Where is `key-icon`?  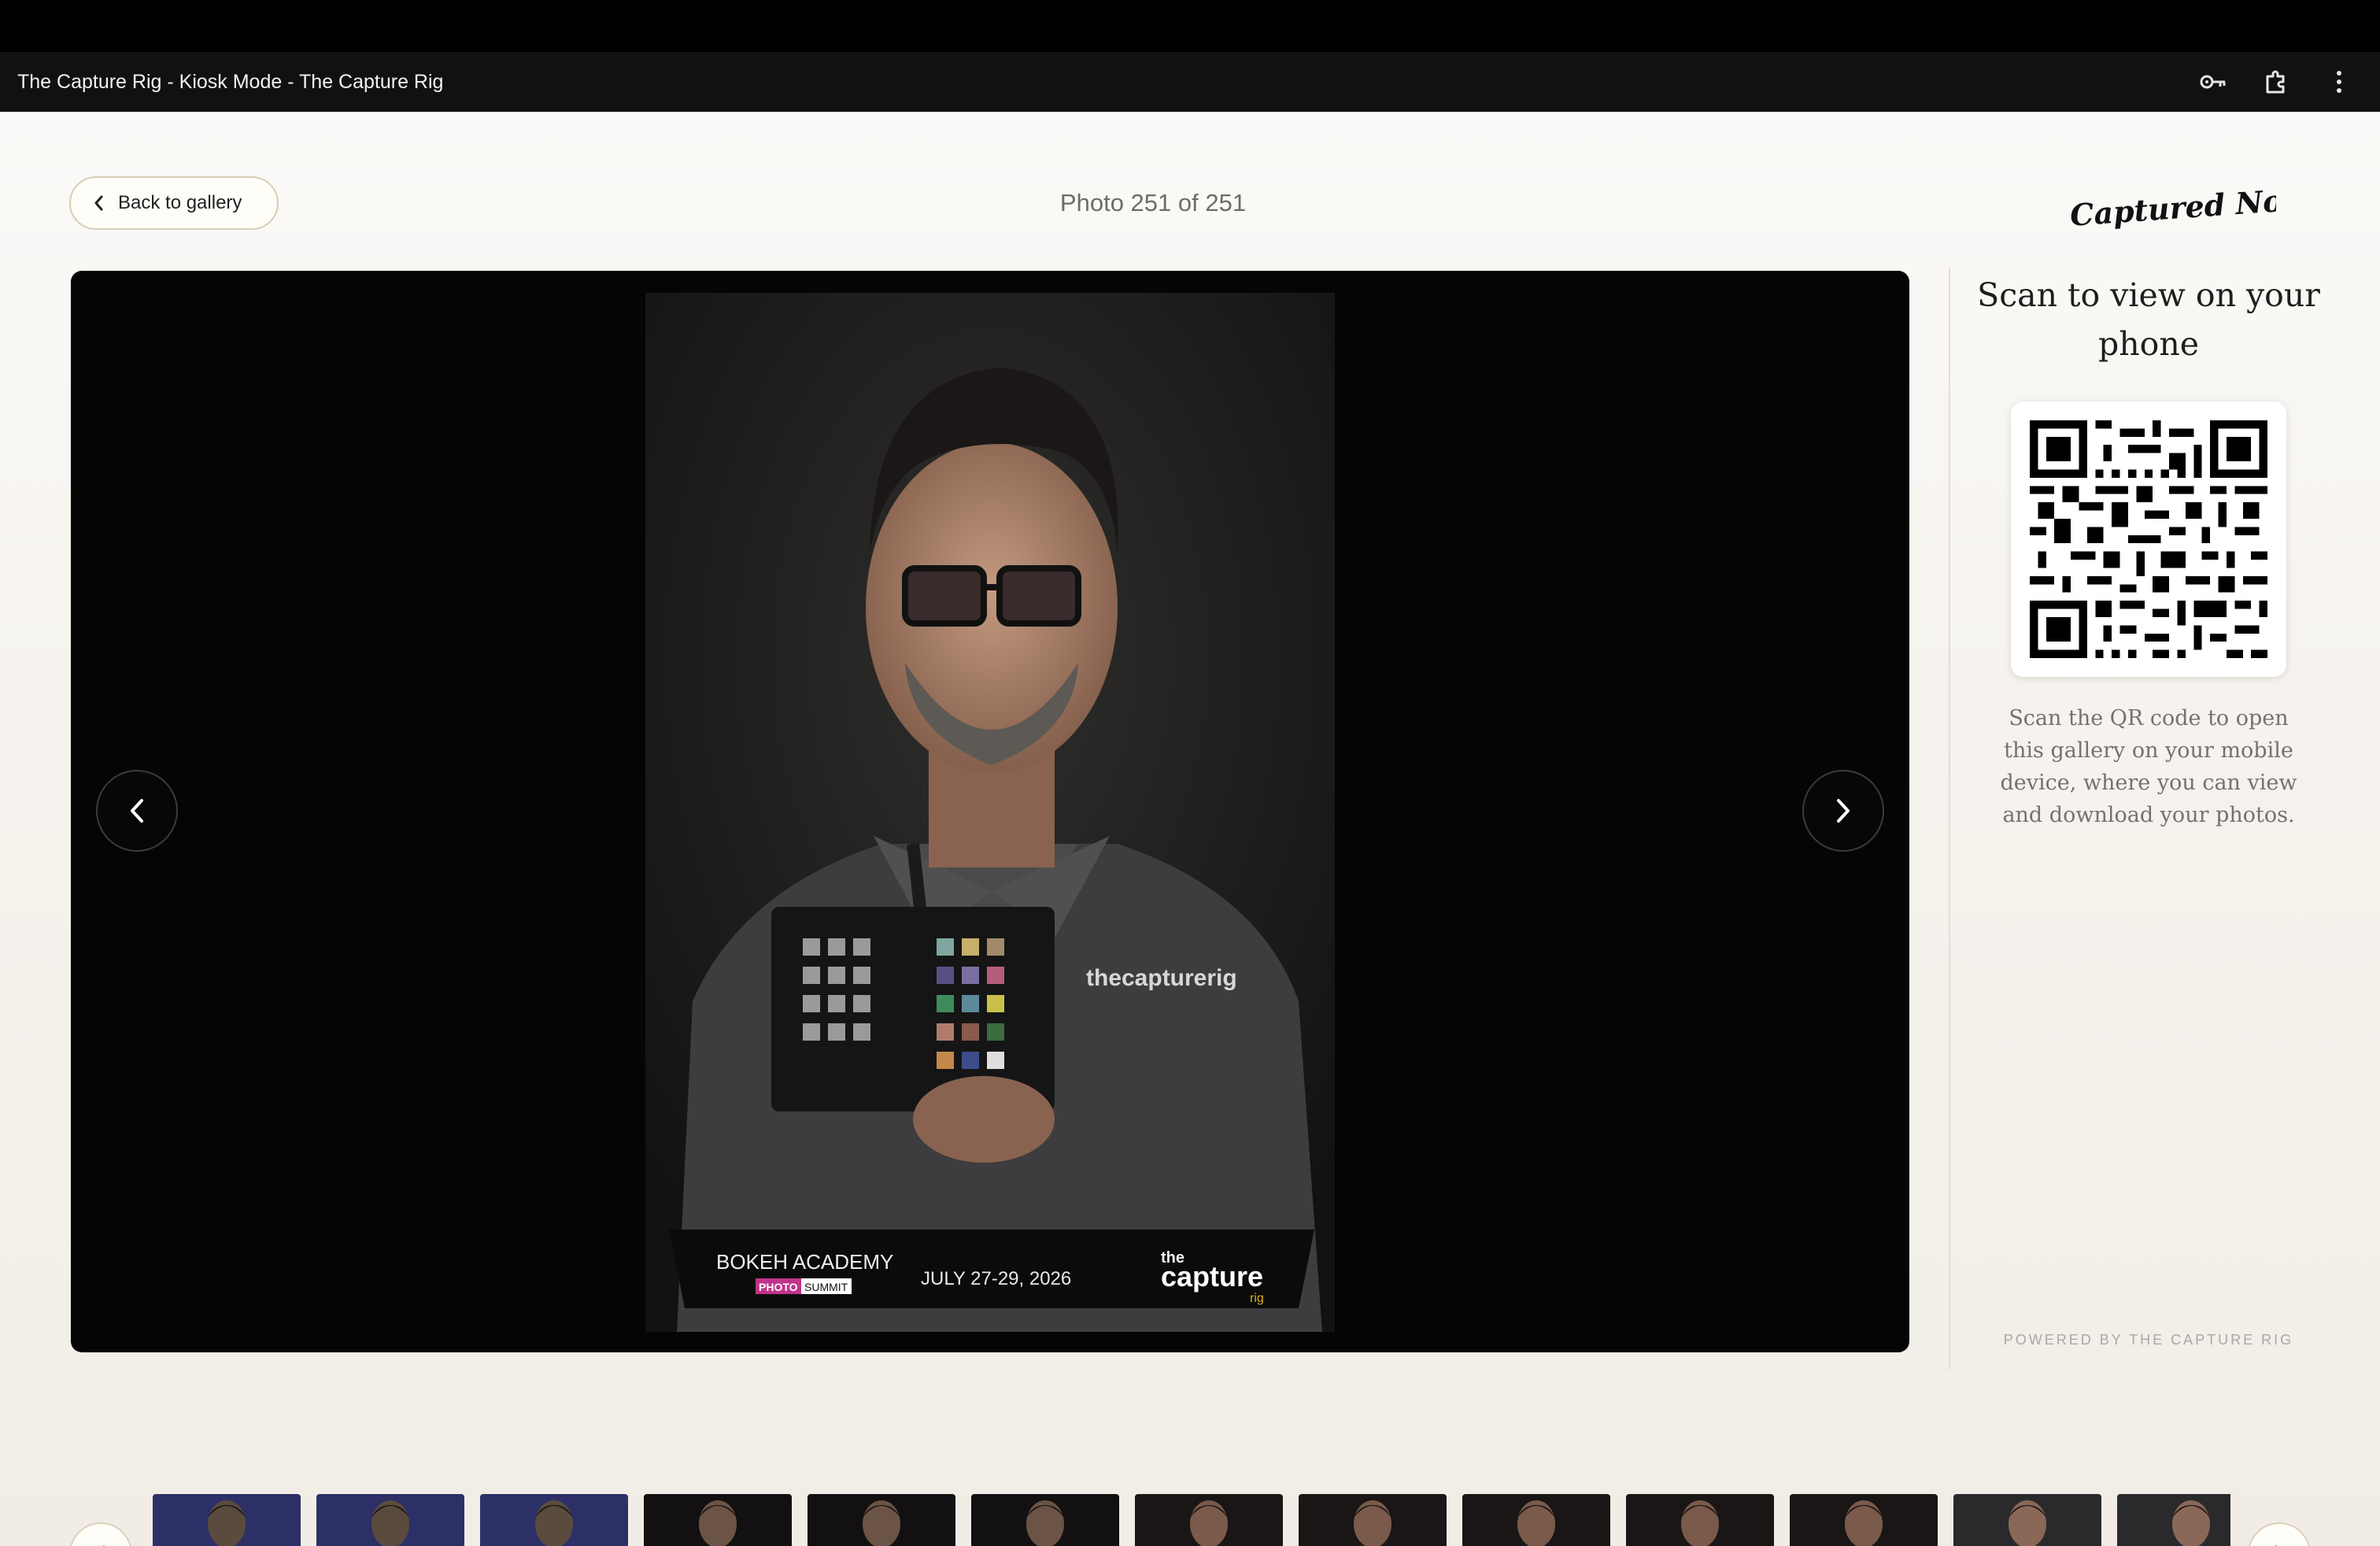
key-icon is located at coordinates (2213, 82).